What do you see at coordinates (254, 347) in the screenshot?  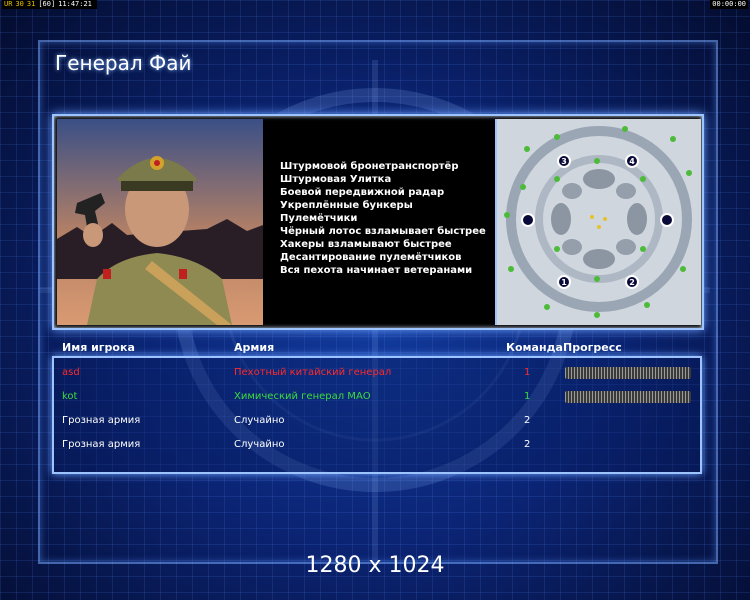 I see `header-army: Армия` at bounding box center [254, 347].